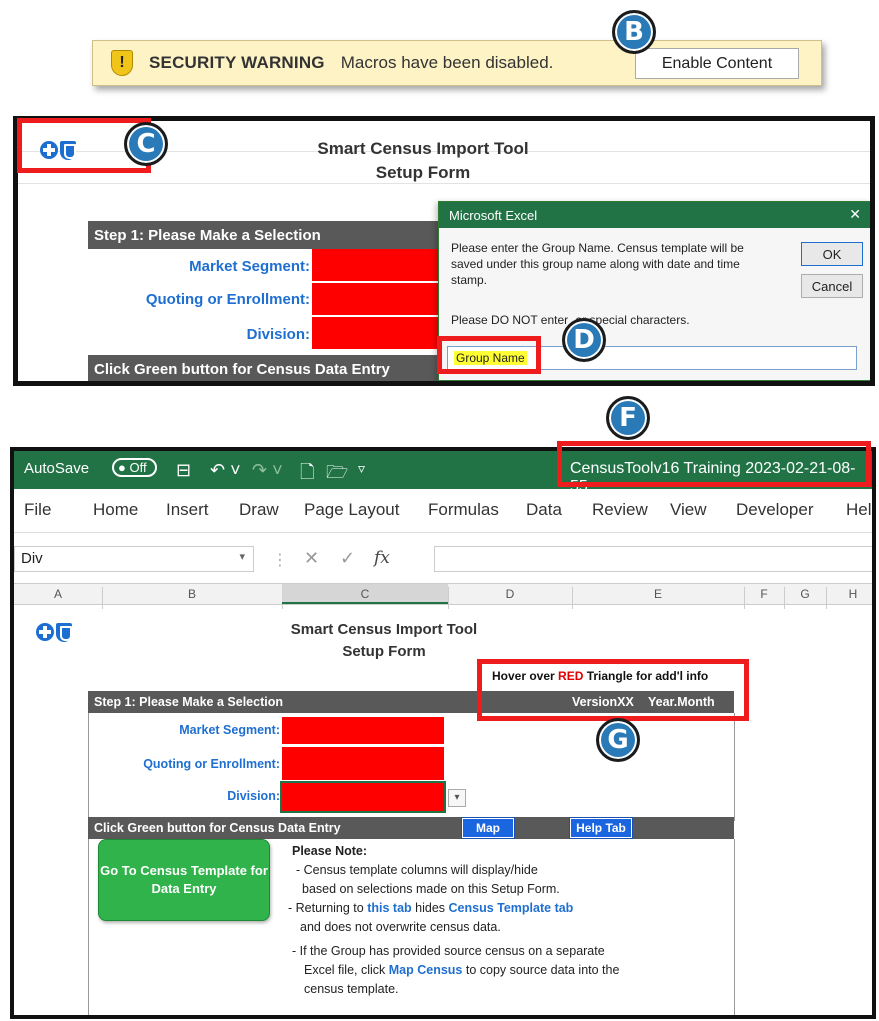 The height and width of the screenshot is (1021, 879). I want to click on customize-toolbar-icon: ▿, so click(361, 468).